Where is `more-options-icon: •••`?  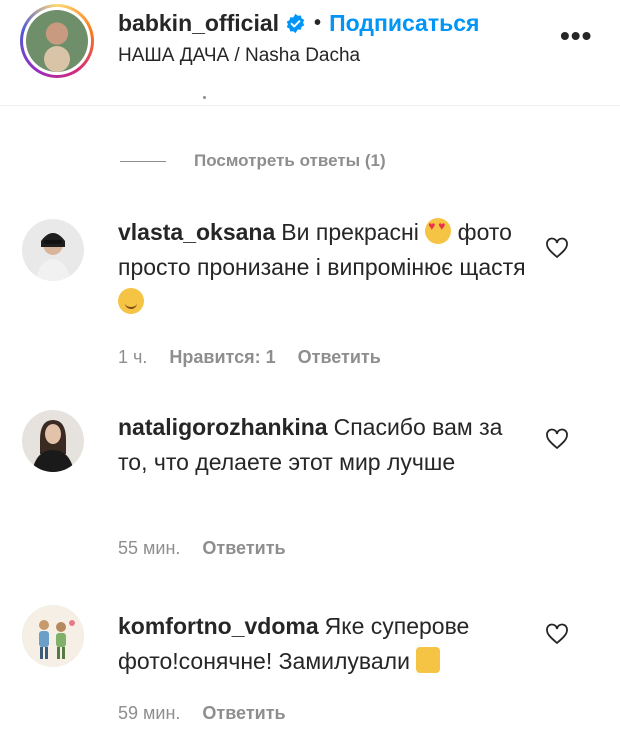
more-options-icon: ••• is located at coordinates (576, 36).